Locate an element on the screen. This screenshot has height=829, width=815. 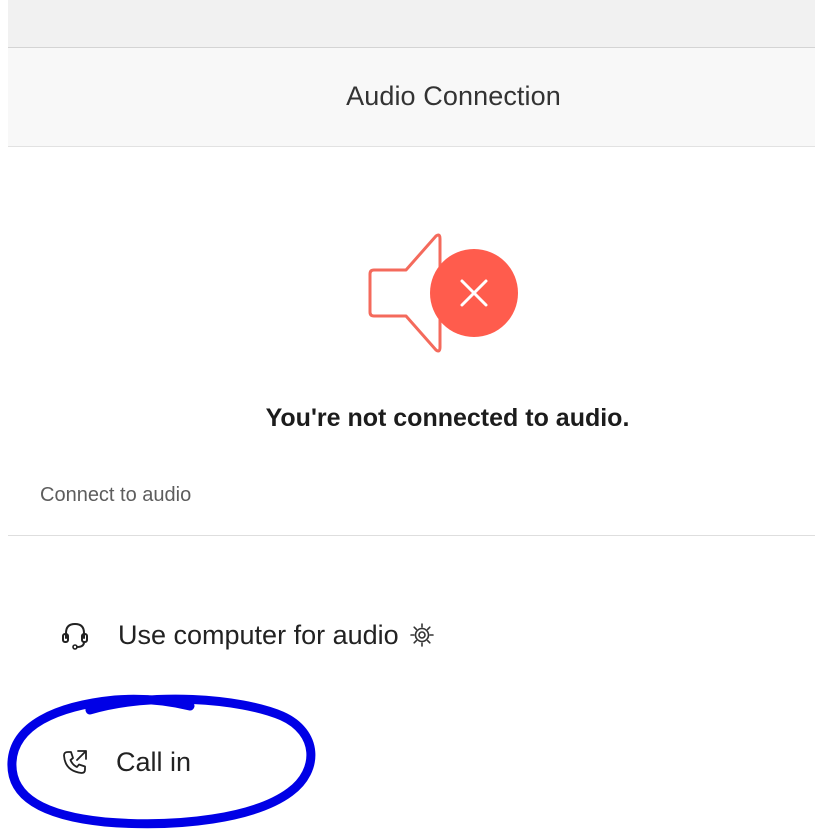
section-divider is located at coordinates (411, 535).